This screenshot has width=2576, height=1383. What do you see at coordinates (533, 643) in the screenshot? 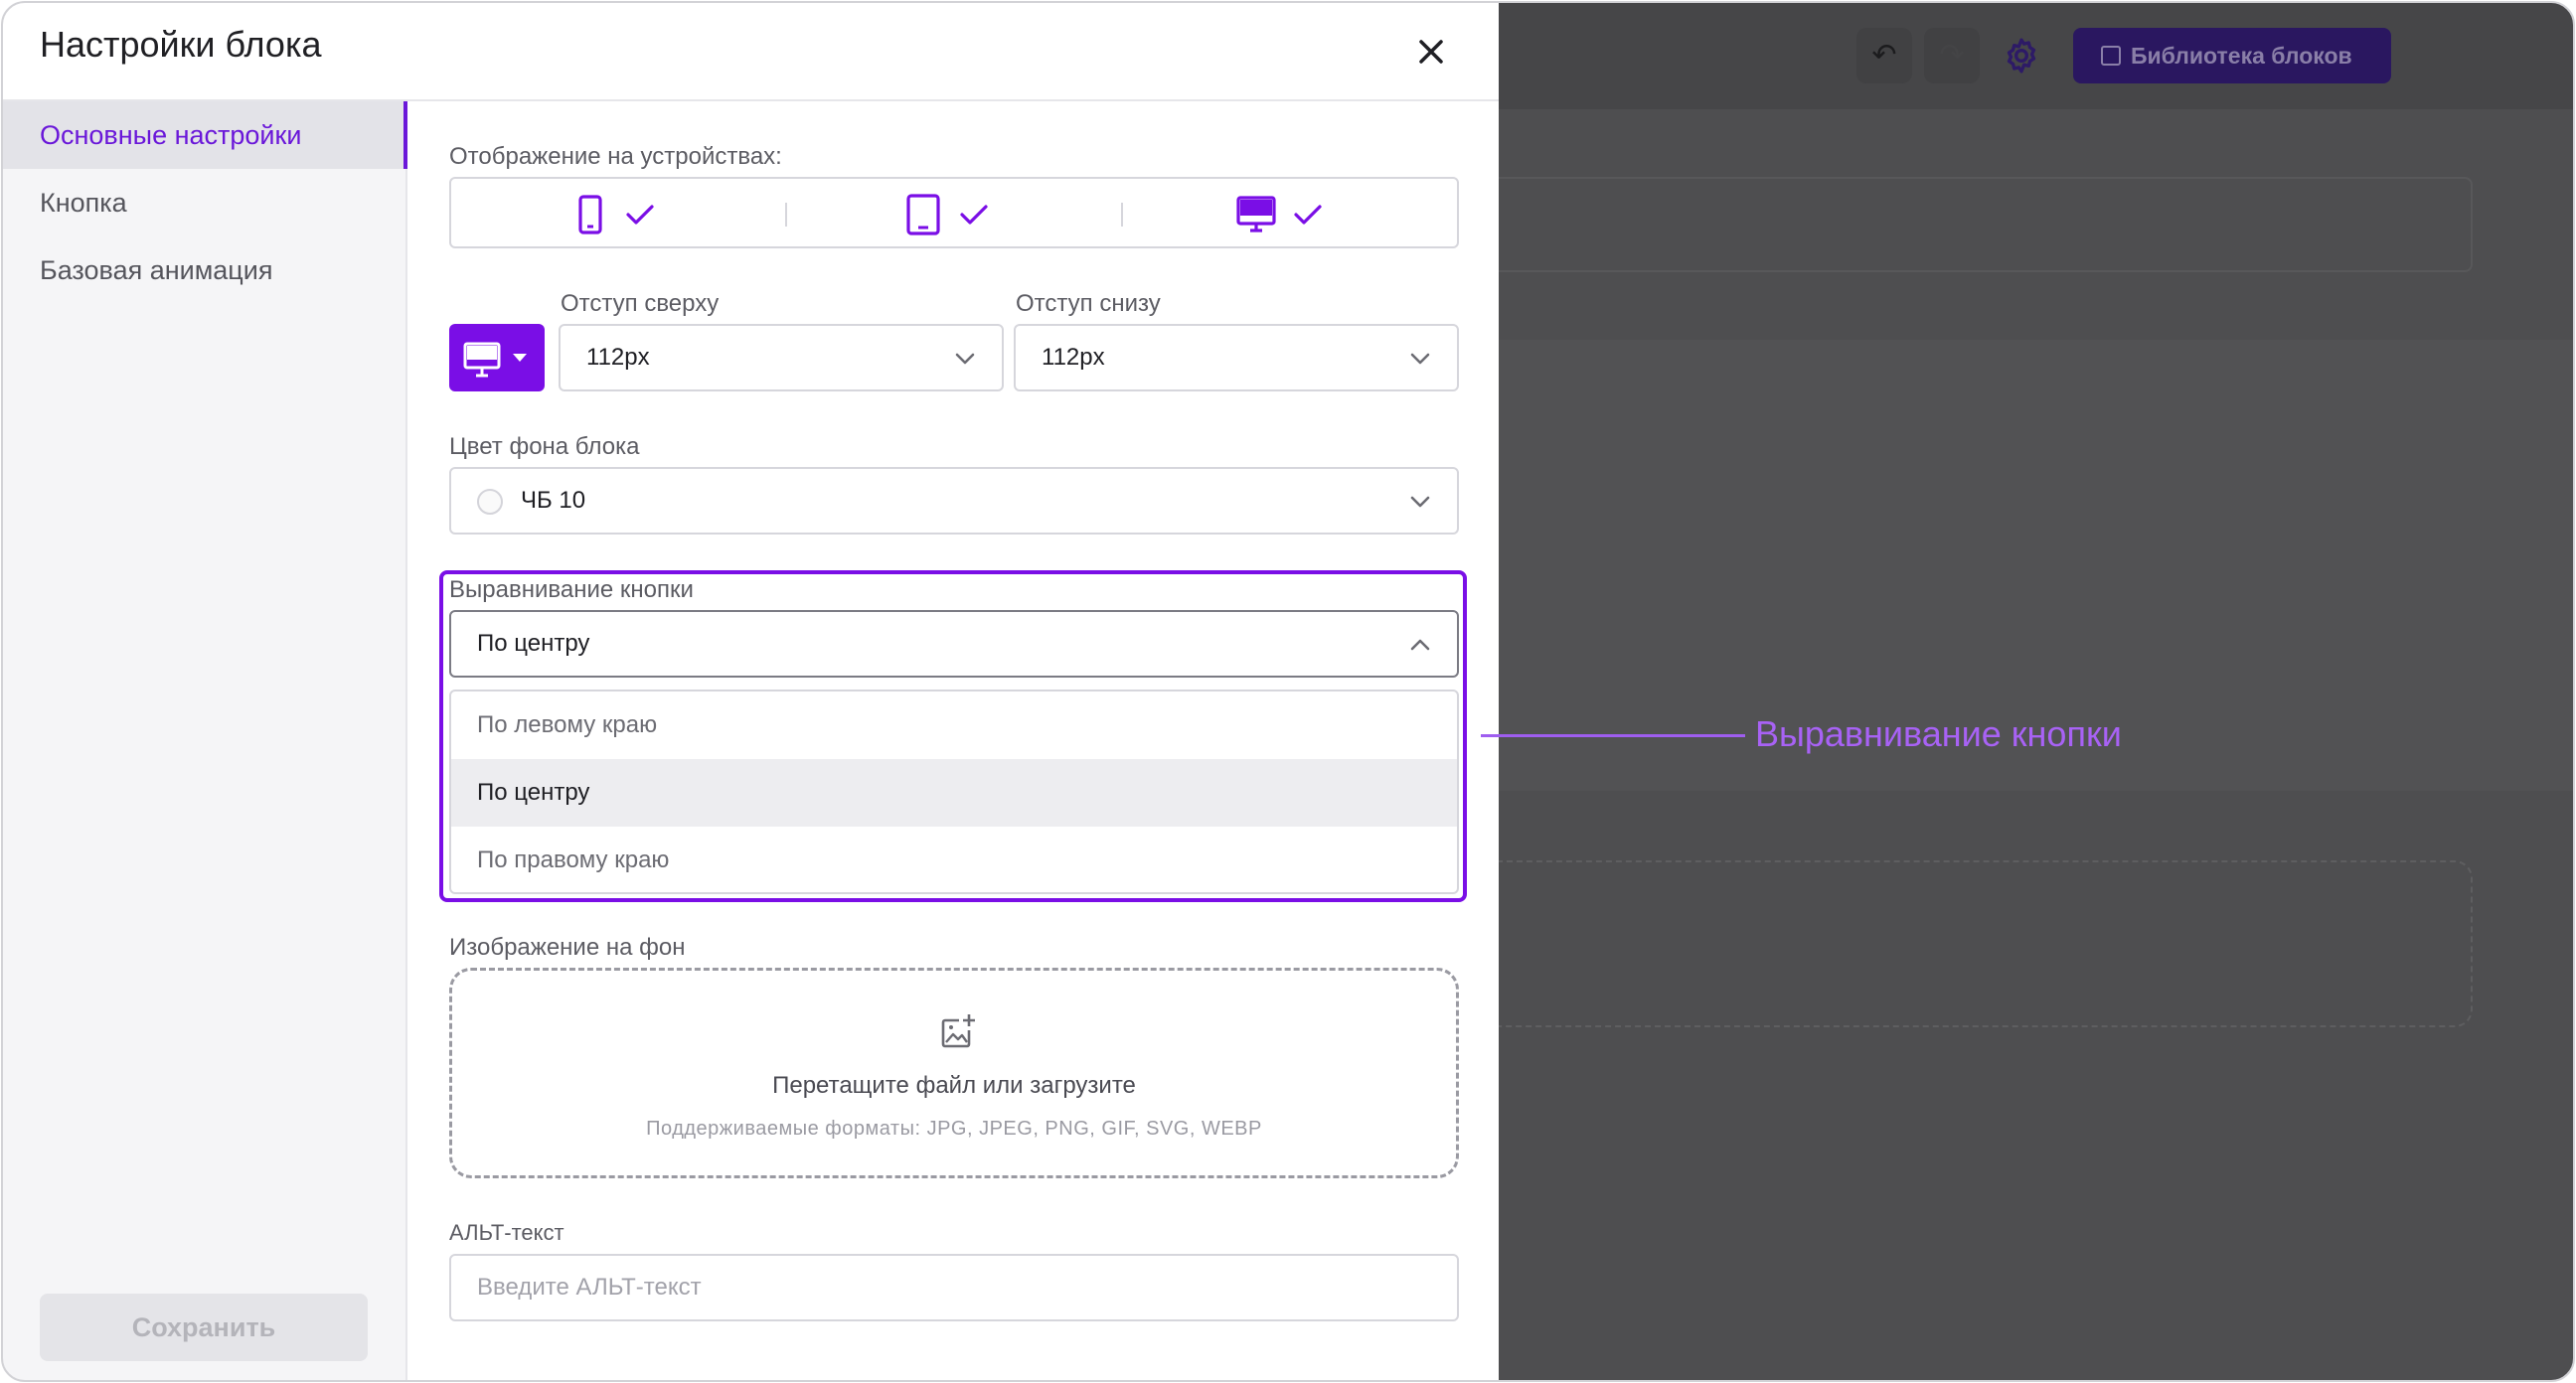
I see `button-alignment-value: По центру` at bounding box center [533, 643].